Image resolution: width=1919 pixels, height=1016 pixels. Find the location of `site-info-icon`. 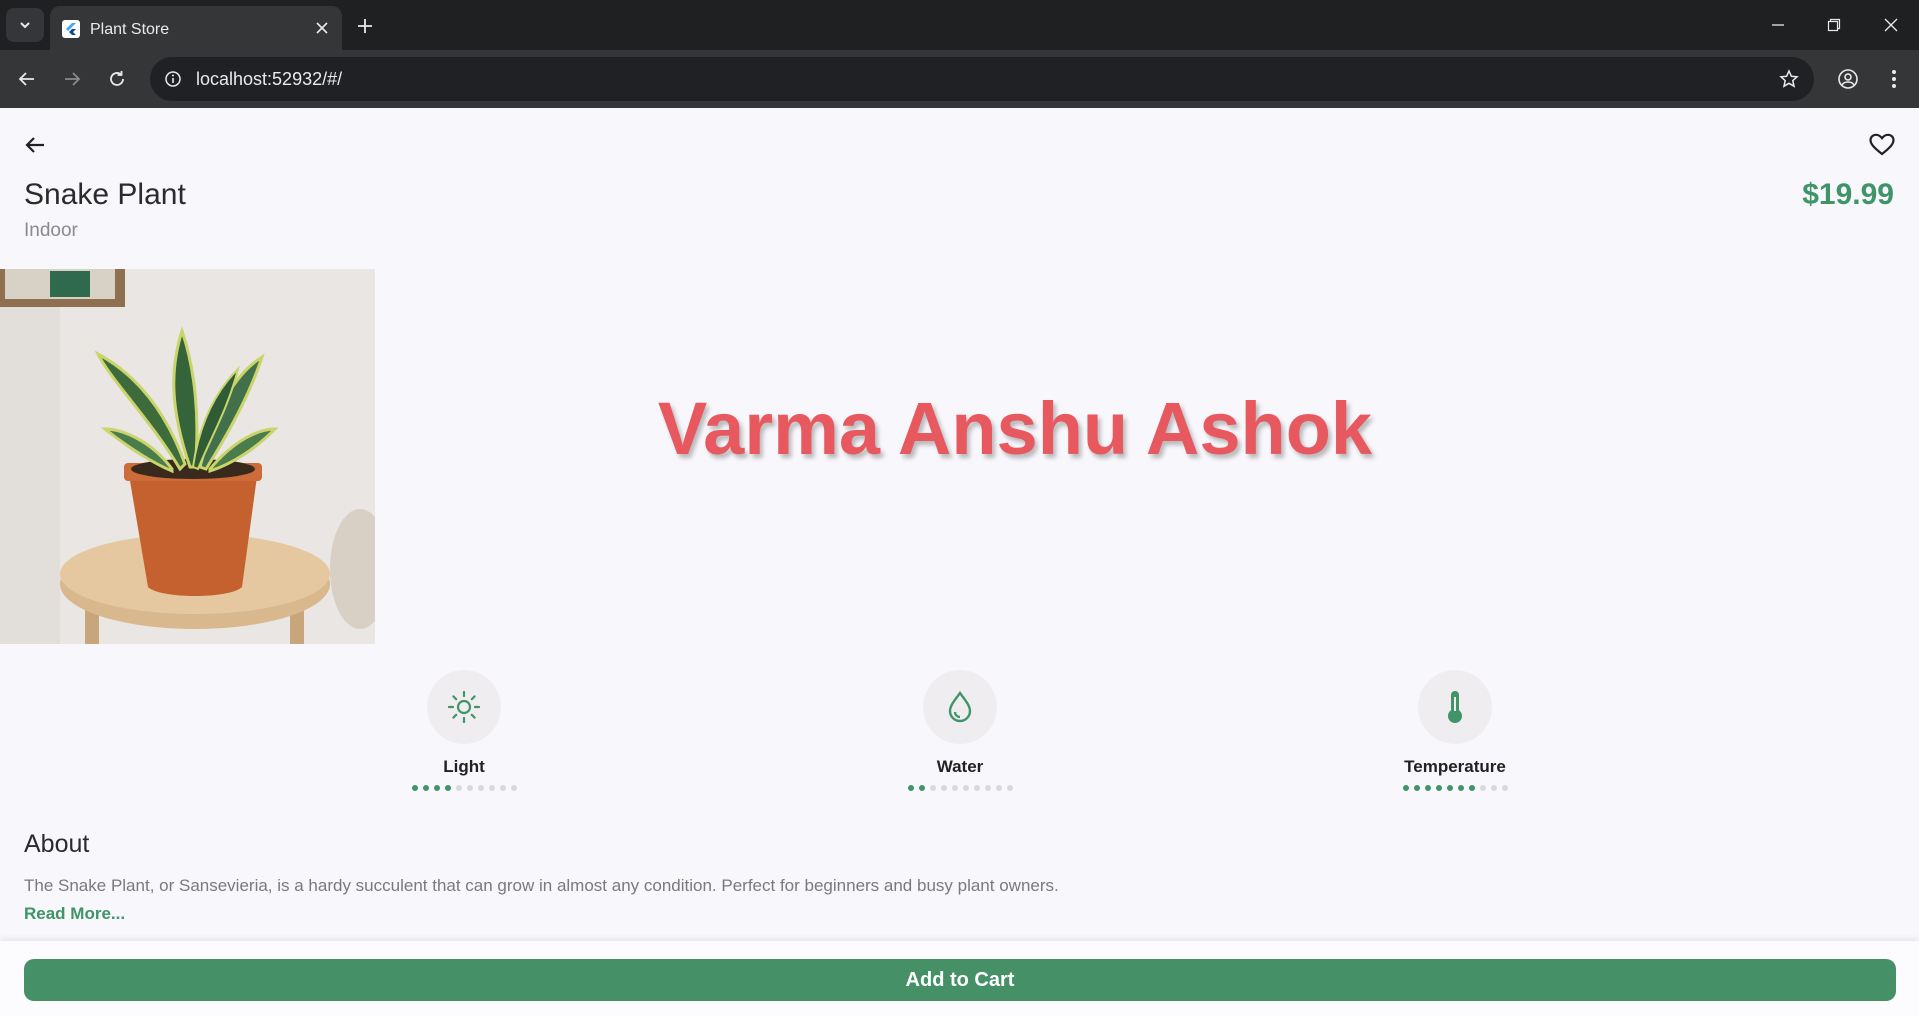

site-info-icon is located at coordinates (173, 79).